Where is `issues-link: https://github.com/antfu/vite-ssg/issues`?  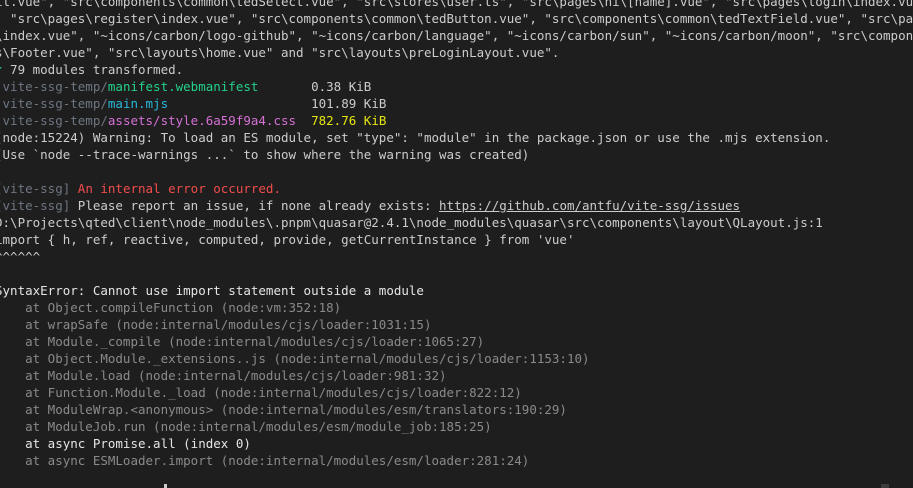
issues-link: https://github.com/antfu/vite-ssg/issues is located at coordinates (589, 205).